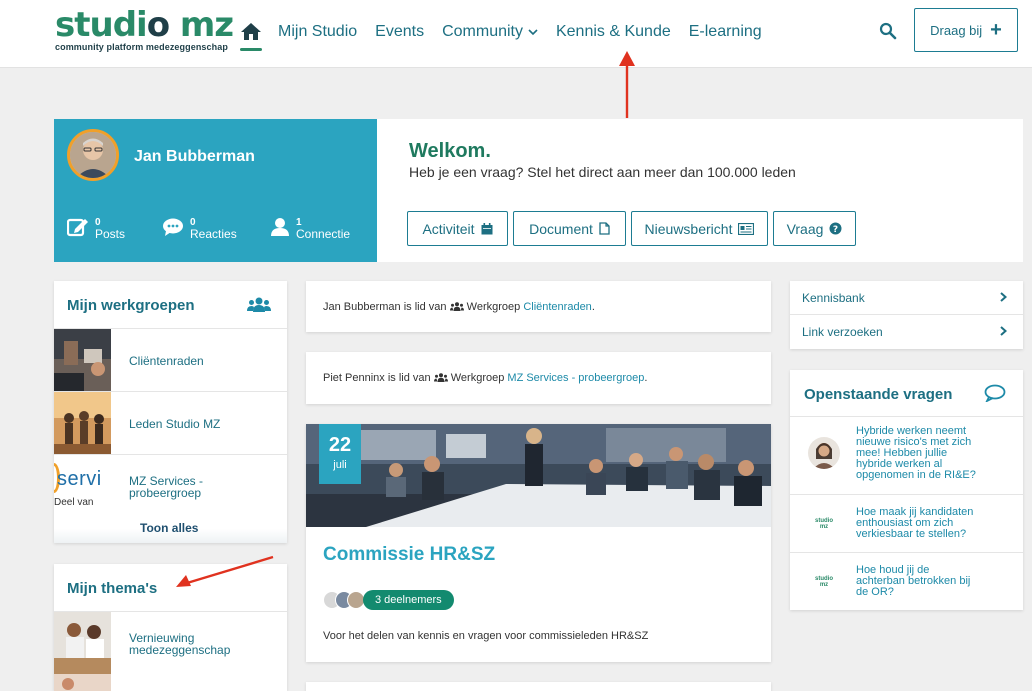  I want to click on speech-bubble-icon, so click(995, 393).